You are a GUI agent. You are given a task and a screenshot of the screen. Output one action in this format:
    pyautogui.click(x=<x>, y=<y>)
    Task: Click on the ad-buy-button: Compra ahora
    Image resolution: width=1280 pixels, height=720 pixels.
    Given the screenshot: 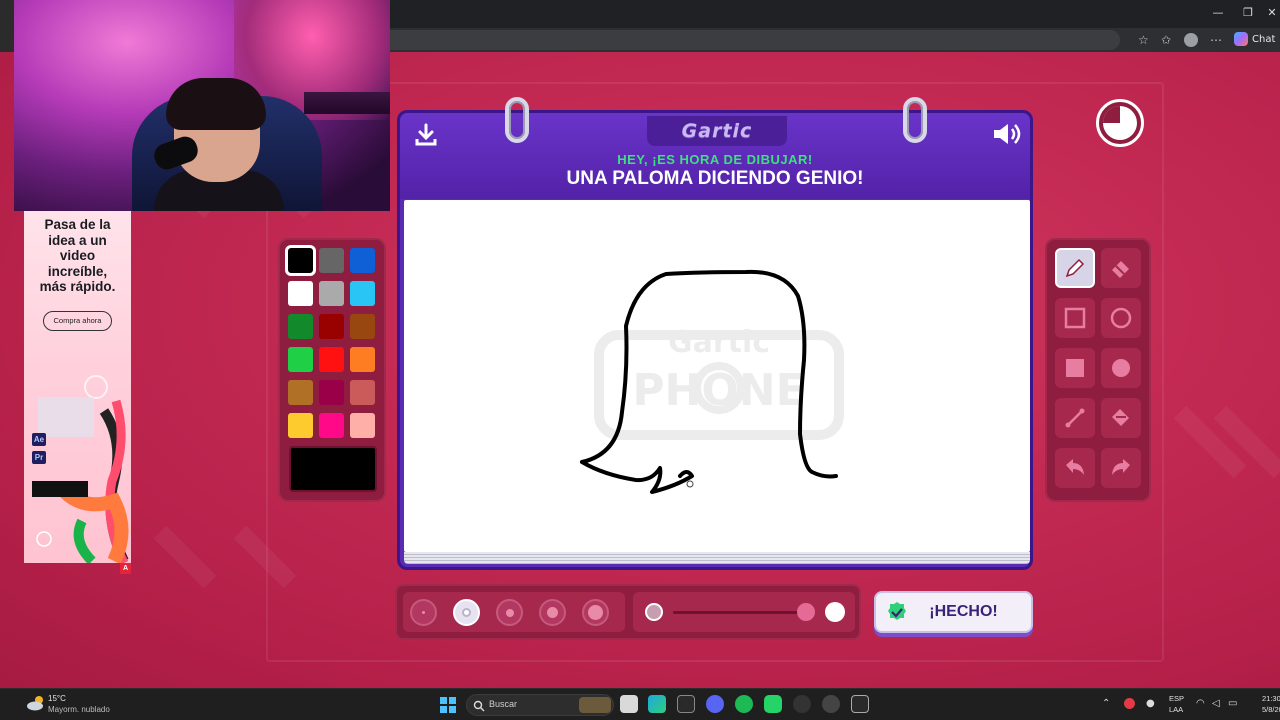 What is the action you would take?
    pyautogui.click(x=77, y=321)
    